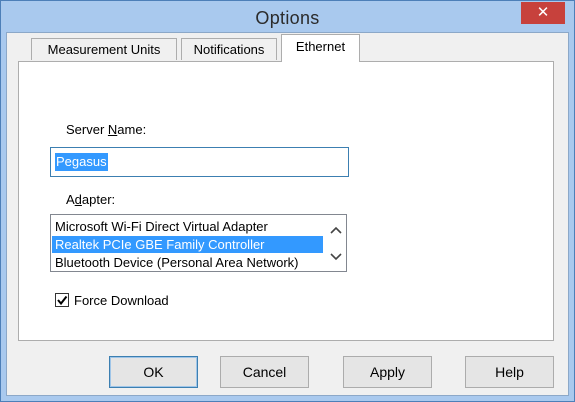 The width and height of the screenshot is (575, 402). I want to click on tab-label: Measurement Units, so click(104, 49).